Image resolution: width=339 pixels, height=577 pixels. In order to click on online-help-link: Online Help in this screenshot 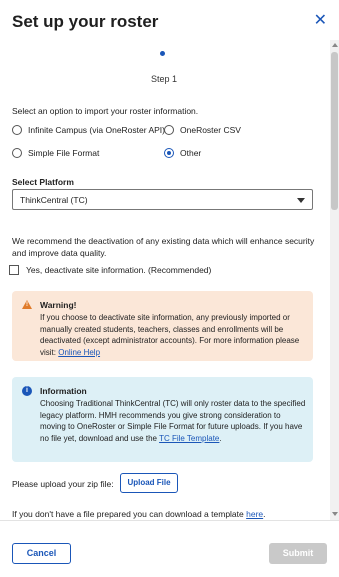, I will do `click(79, 352)`.